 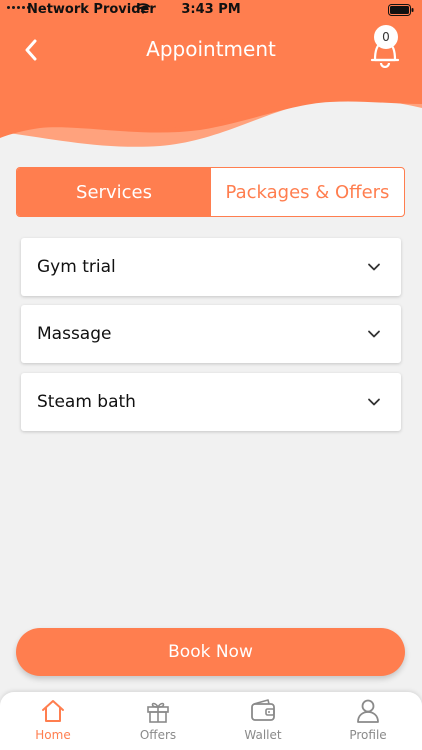 I want to click on service-item-label: Gym trial, so click(x=76, y=267).